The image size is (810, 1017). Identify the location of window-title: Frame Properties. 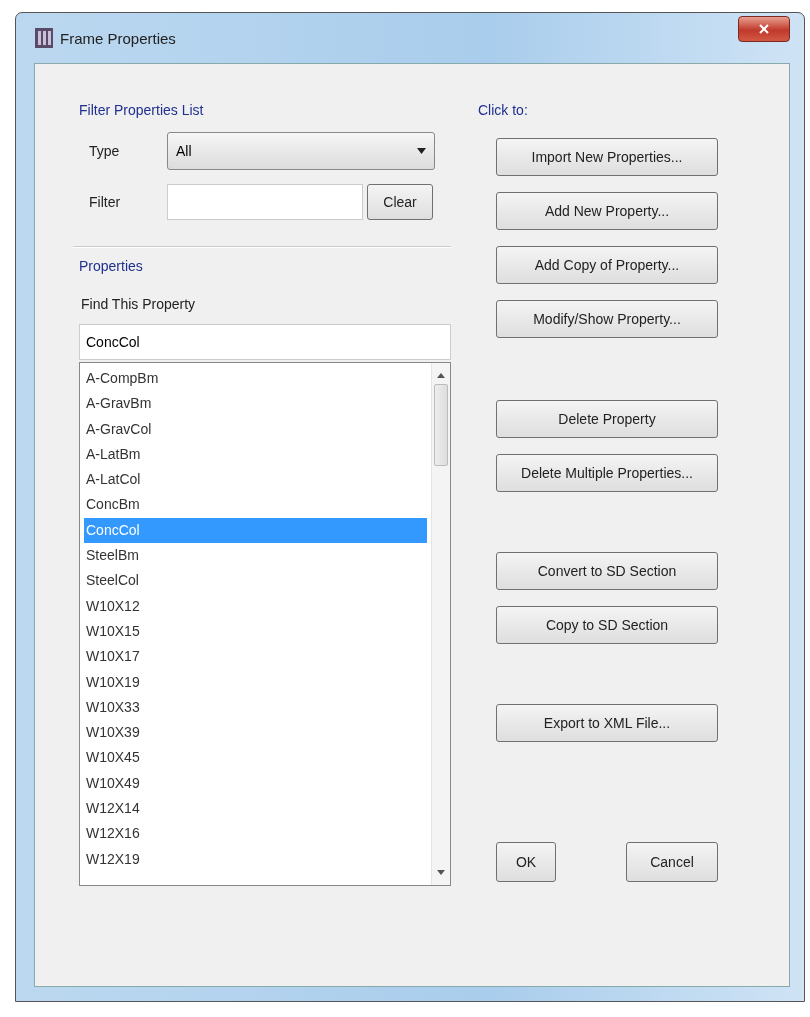
(118, 38).